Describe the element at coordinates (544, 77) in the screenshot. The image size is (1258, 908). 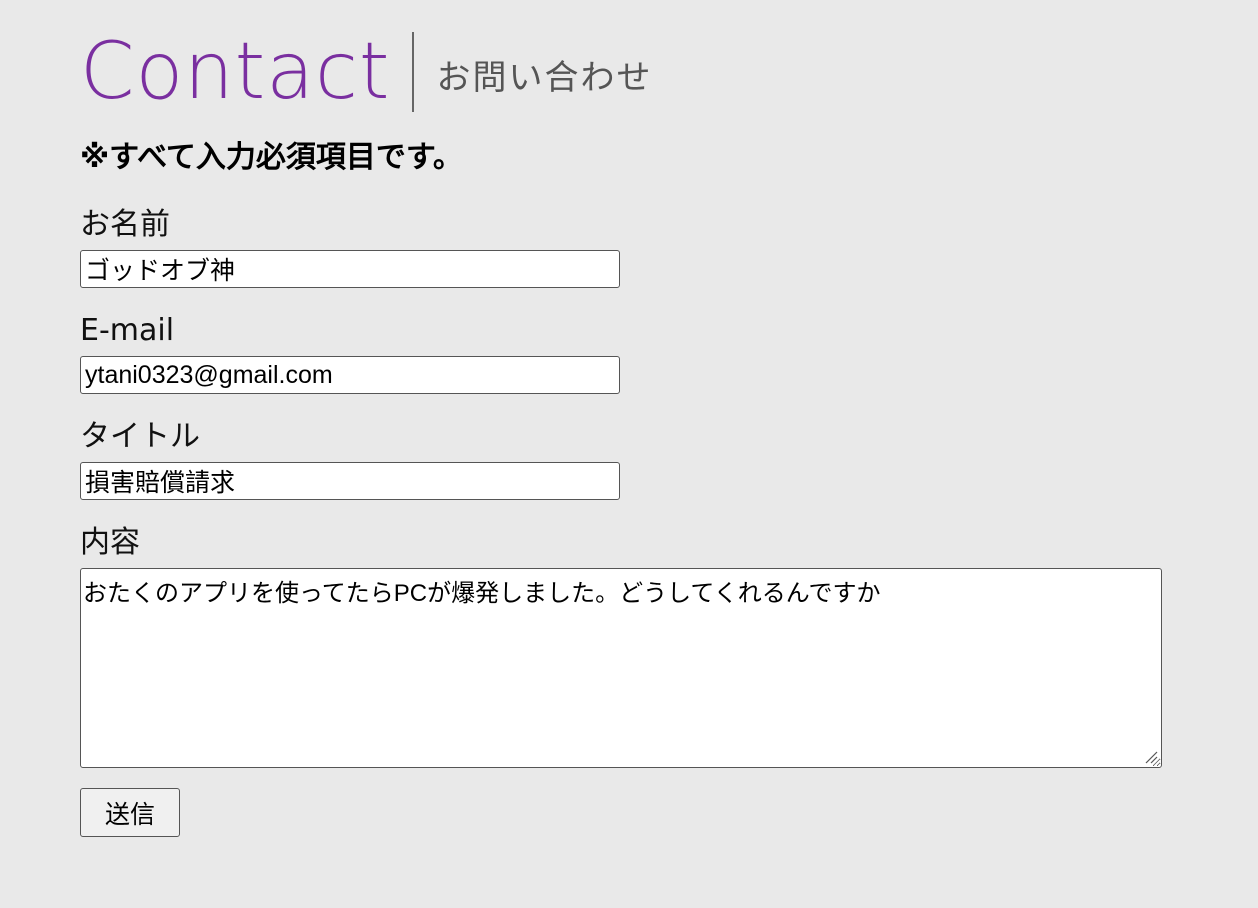
I see `page-subtitle: お問い合わせ` at that location.